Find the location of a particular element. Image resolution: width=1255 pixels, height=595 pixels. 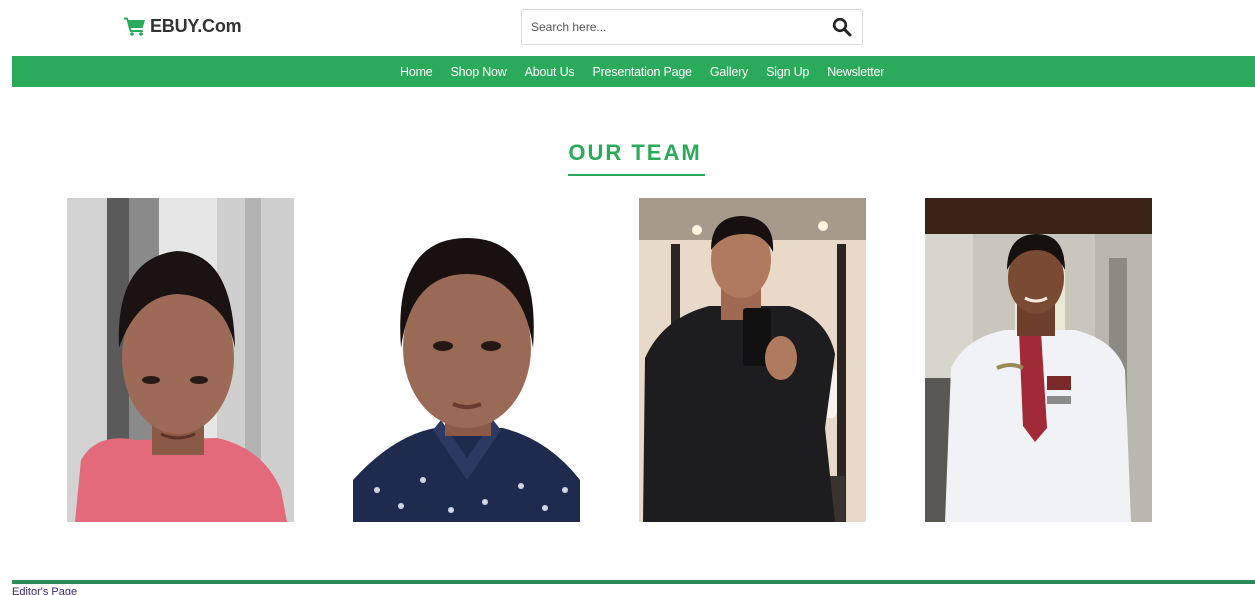

nav-link-gallery: Gallery is located at coordinates (729, 72).